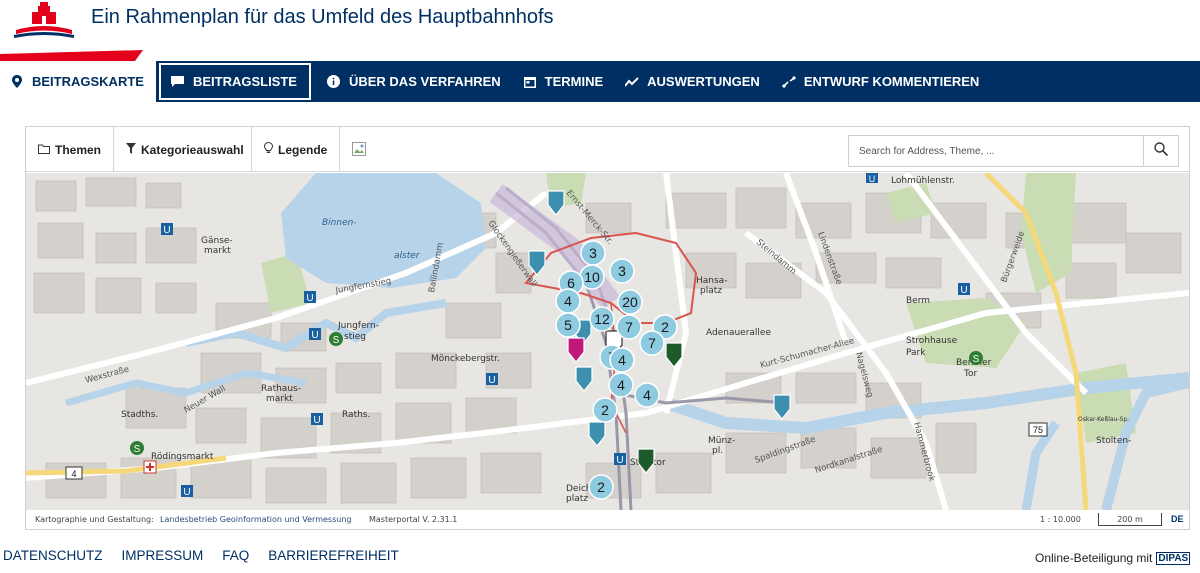 The height and width of the screenshot is (573, 1200). What do you see at coordinates (1177, 519) in the screenshot?
I see `language-switch: DE` at bounding box center [1177, 519].